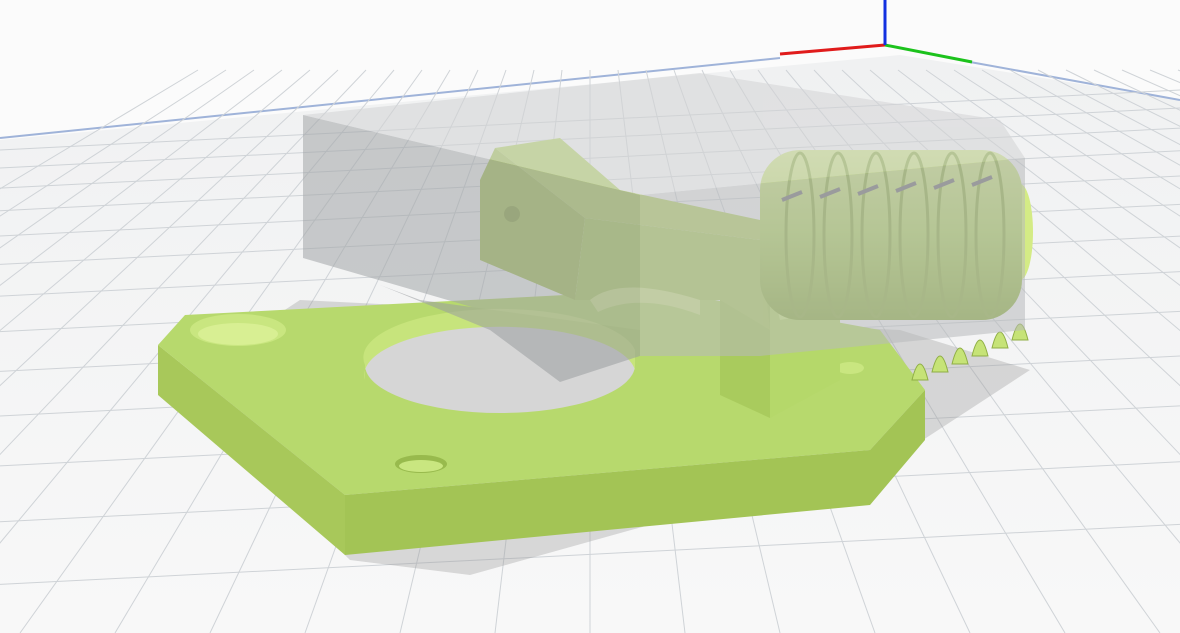 The image size is (1180, 633). What do you see at coordinates (850, 368) in the screenshot?
I see `screw-hole-right` at bounding box center [850, 368].